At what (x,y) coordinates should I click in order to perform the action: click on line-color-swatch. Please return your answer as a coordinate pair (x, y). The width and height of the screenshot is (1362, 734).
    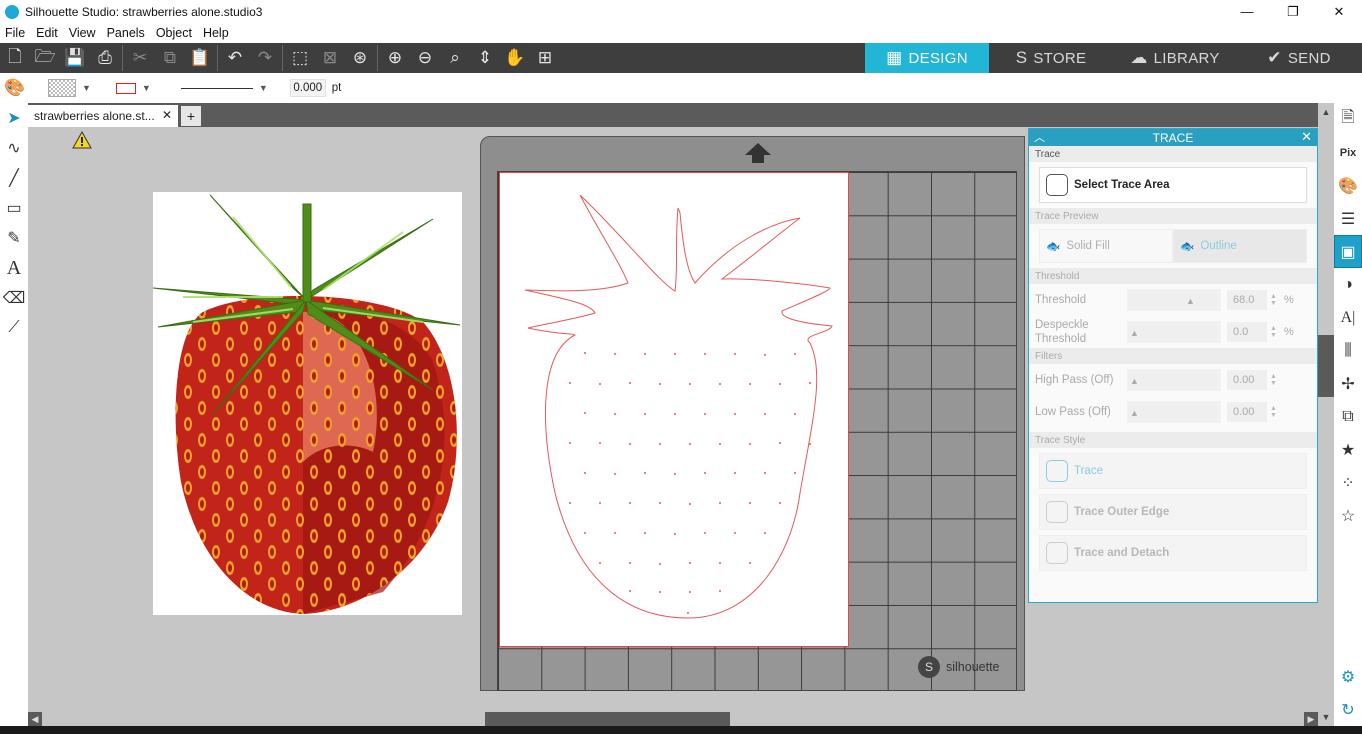
    Looking at the image, I should click on (125, 88).